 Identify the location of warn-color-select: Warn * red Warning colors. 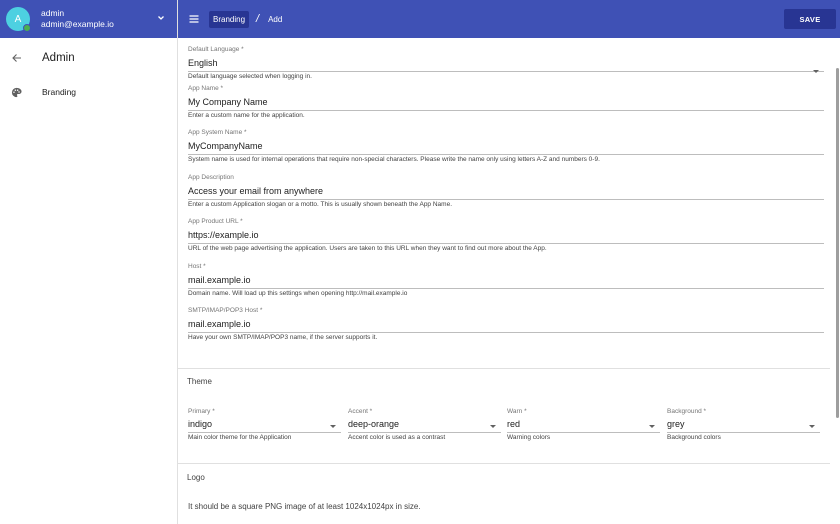
(583, 424).